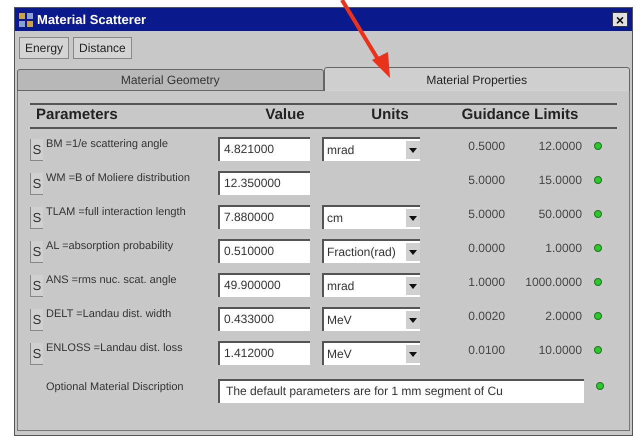 The image size is (637, 439). What do you see at coordinates (44, 48) in the screenshot?
I see `toolbar-button: Energy` at bounding box center [44, 48].